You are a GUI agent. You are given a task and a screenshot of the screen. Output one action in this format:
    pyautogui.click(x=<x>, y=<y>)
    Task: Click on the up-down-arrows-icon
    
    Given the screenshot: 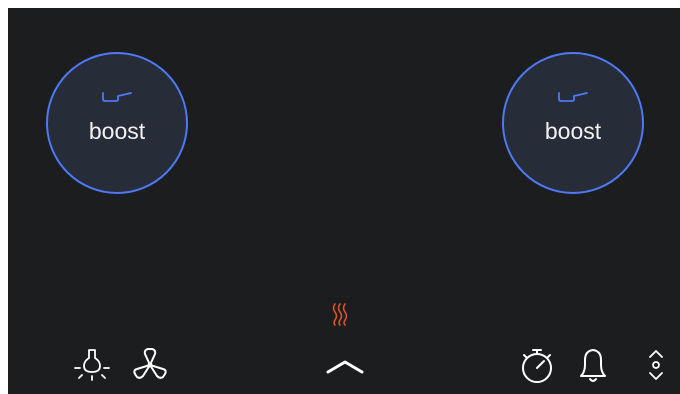 What is the action you would take?
    pyautogui.click(x=656, y=363)
    